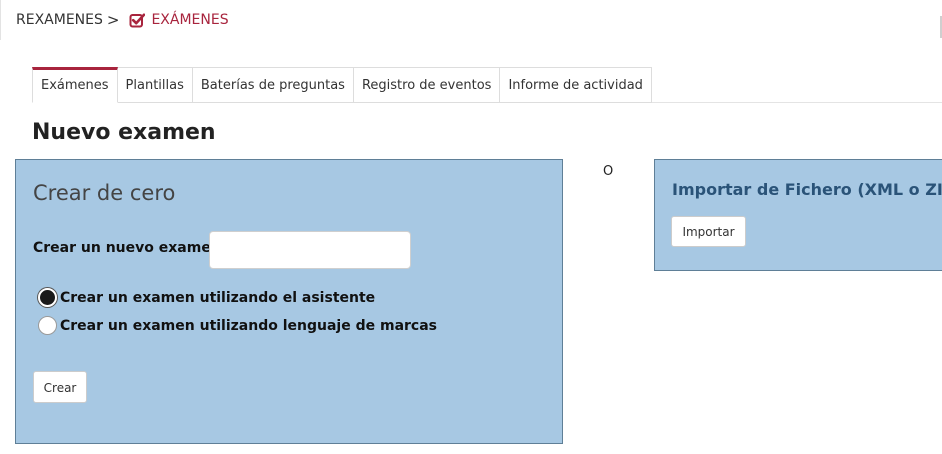 Image resolution: width=942 pixels, height=454 pixels. Describe the element at coordinates (47, 325) in the screenshot. I see `radio-markup` at that location.